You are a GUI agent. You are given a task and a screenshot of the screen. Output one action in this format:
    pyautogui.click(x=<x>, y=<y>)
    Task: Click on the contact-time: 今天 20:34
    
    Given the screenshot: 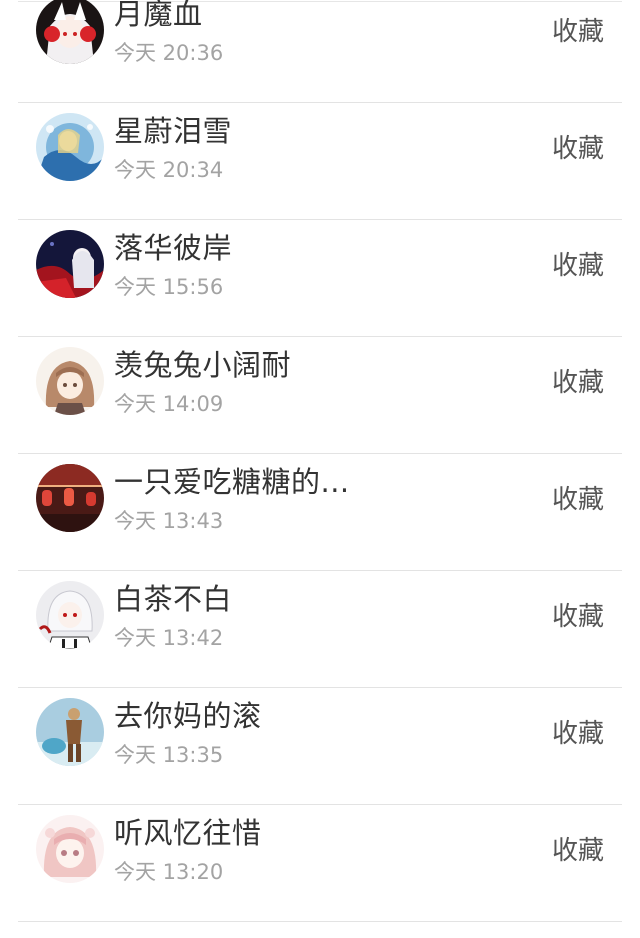 What is the action you would take?
    pyautogui.click(x=169, y=170)
    